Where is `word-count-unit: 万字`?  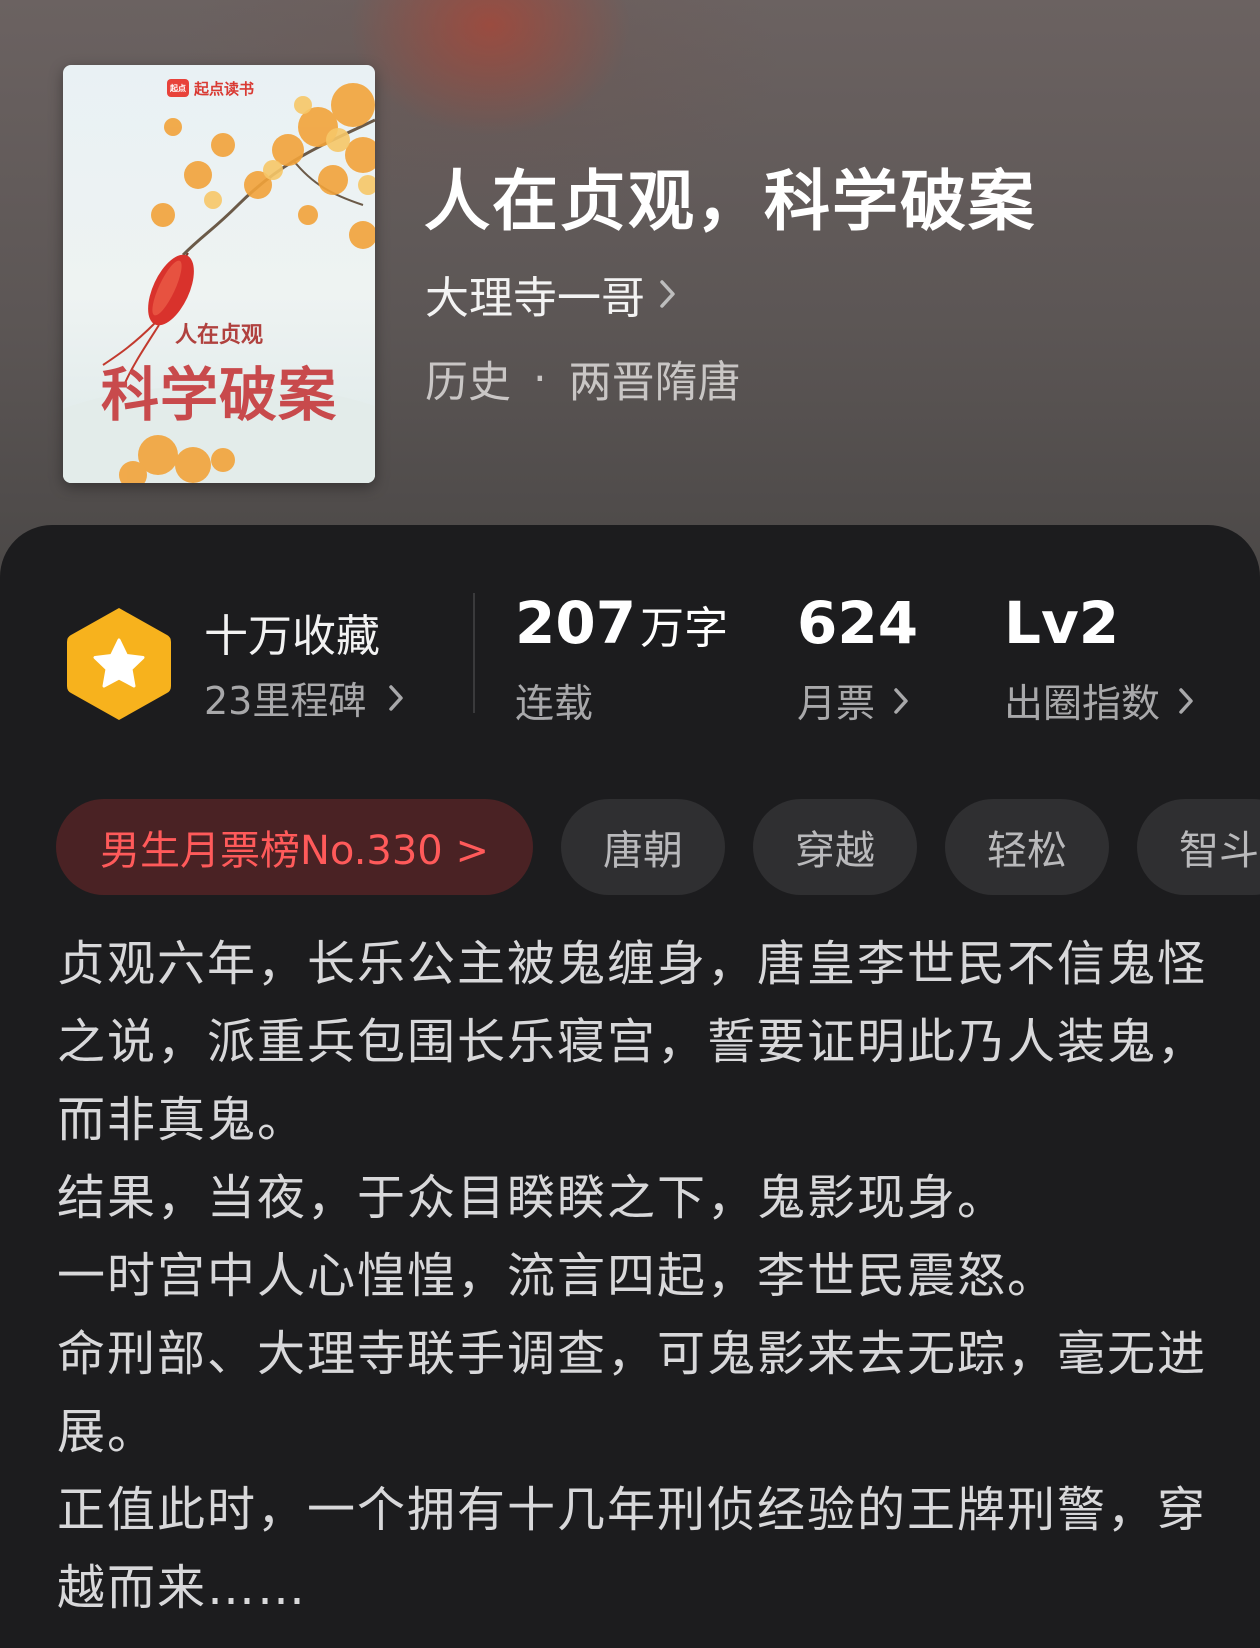 word-count-unit: 万字 is located at coordinates (684, 628).